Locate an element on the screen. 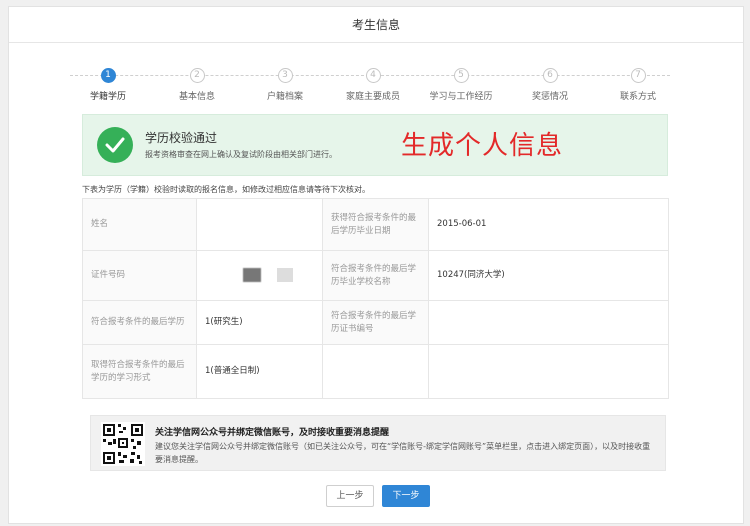 The width and height of the screenshot is (750, 526). step-7: 7 联系方式 is located at coordinates (638, 85).